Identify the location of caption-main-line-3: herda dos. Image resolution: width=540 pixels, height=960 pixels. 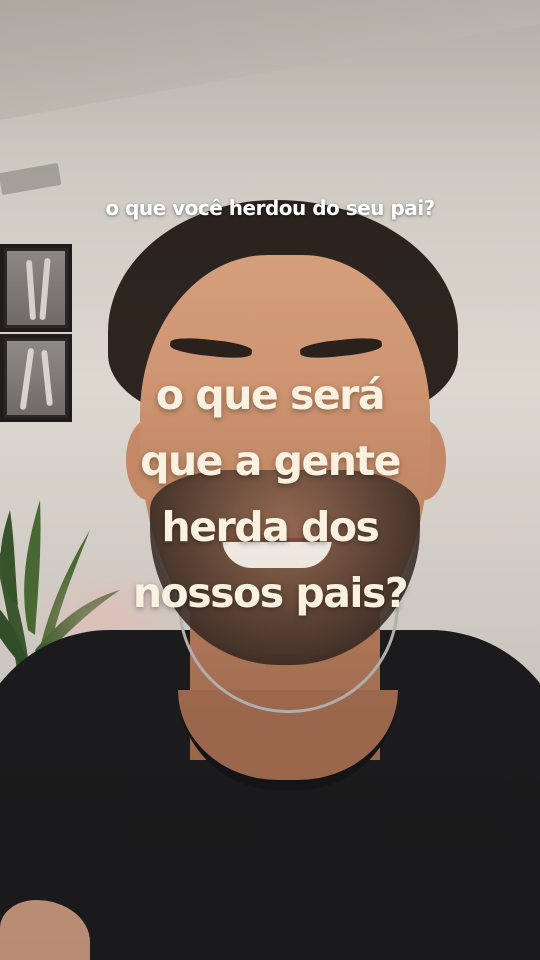
(270, 527).